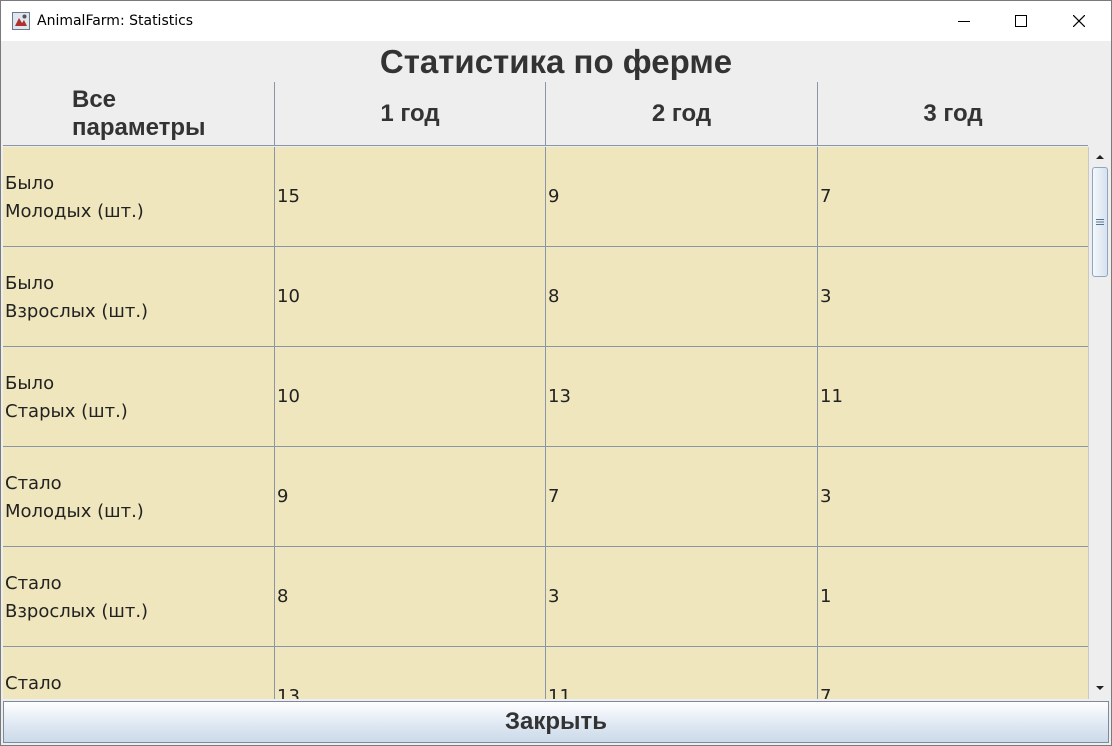  Describe the element at coordinates (556, 21) in the screenshot. I see `title-bar: AnimalFarm: Statistics` at that location.